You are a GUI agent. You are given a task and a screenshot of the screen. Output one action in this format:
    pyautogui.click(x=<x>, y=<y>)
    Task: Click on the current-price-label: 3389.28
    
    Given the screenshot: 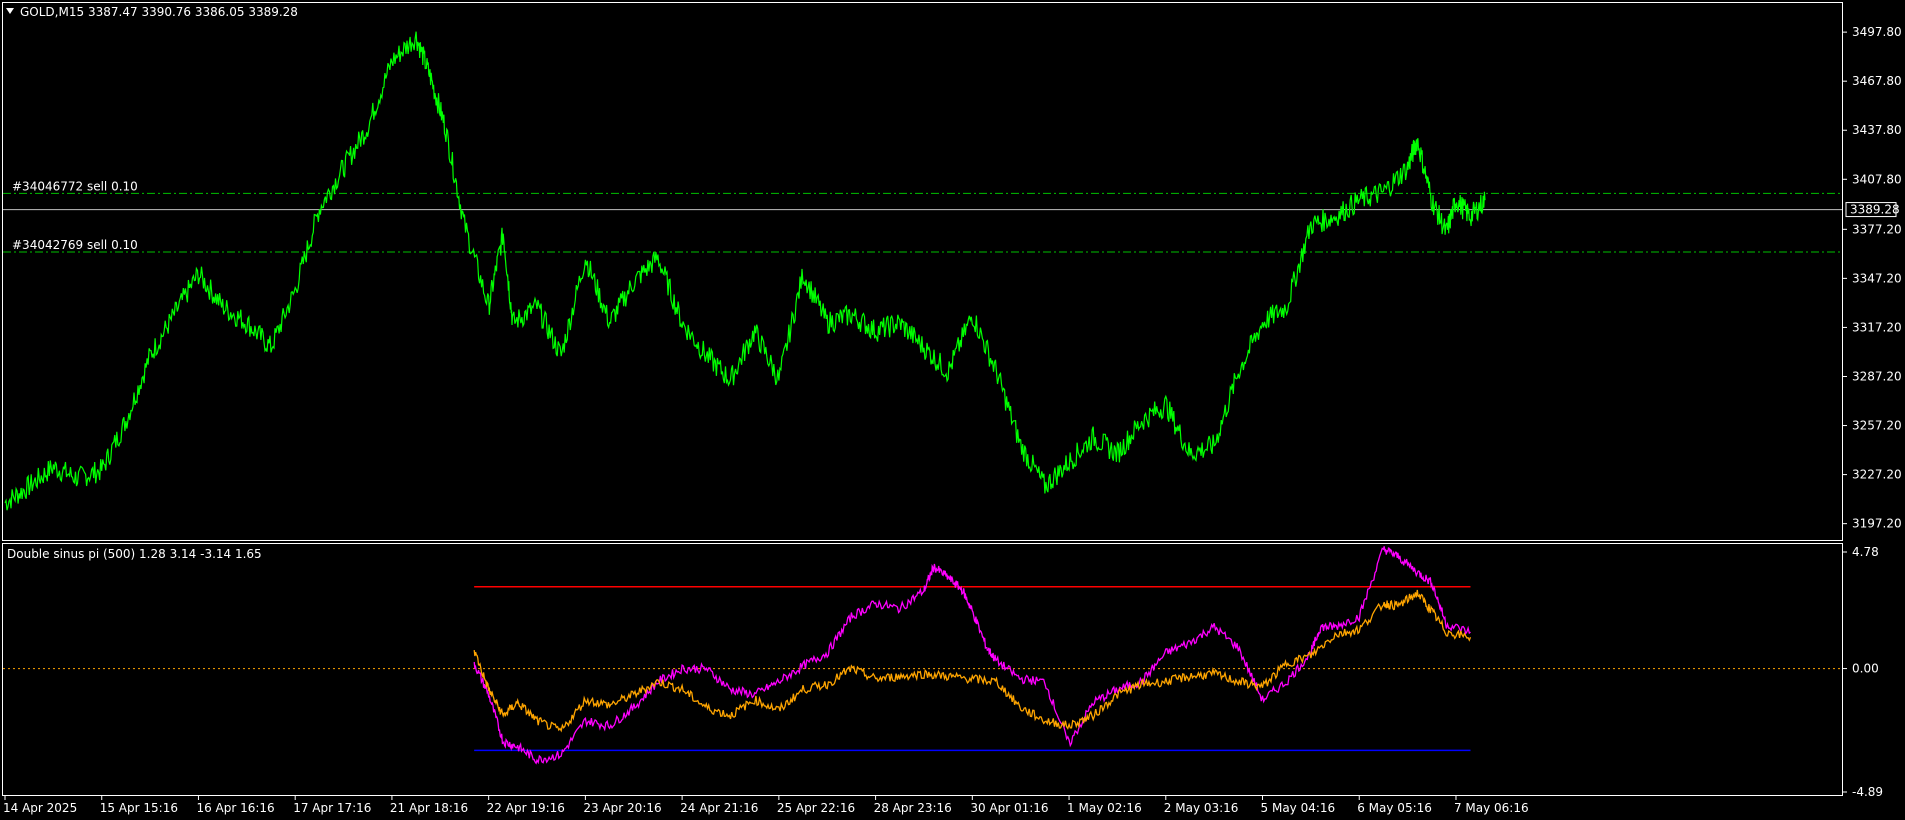 What is the action you would take?
    pyautogui.click(x=1875, y=210)
    